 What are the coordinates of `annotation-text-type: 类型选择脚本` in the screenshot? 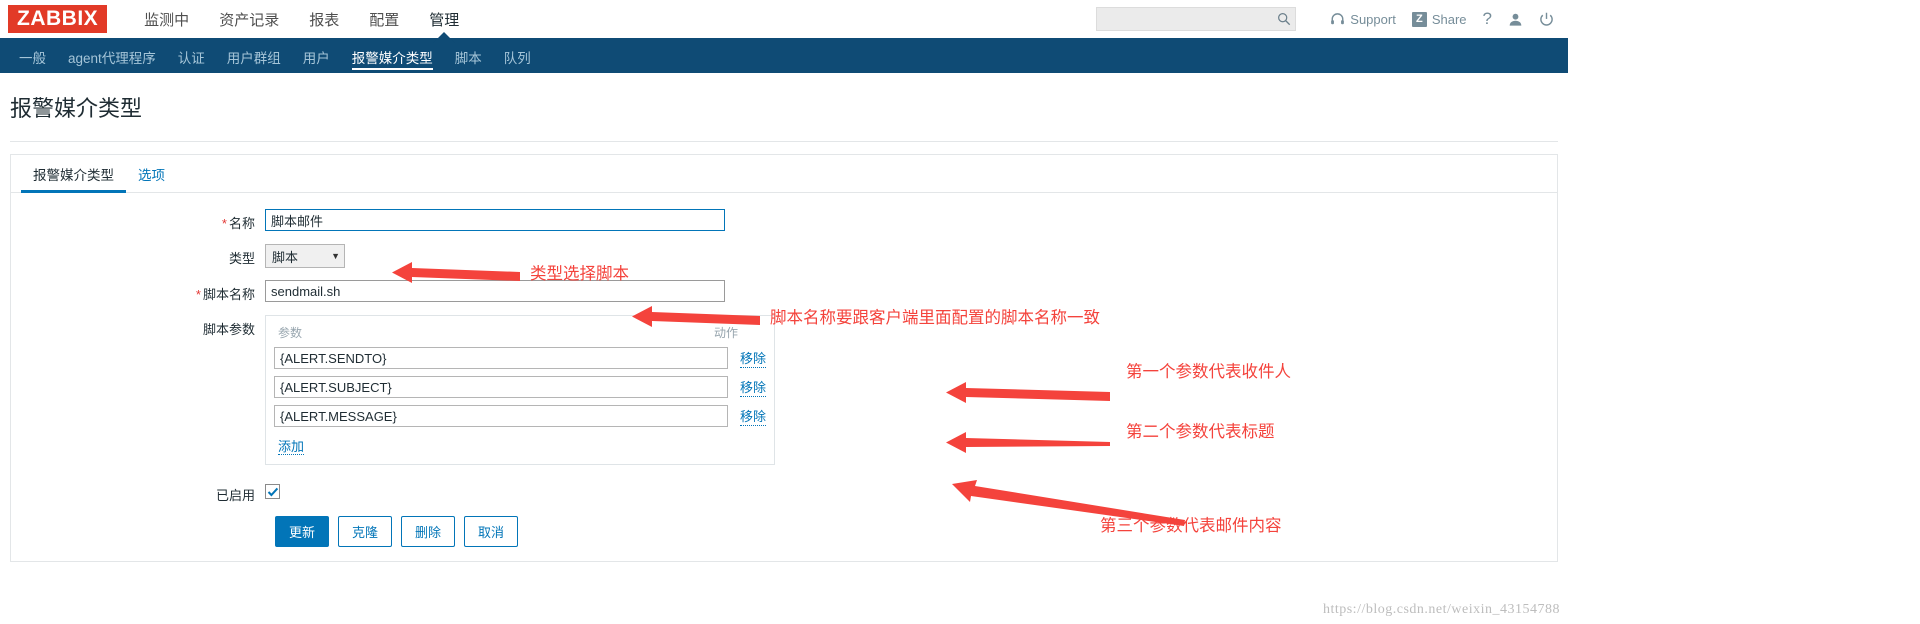 It's located at (579, 273).